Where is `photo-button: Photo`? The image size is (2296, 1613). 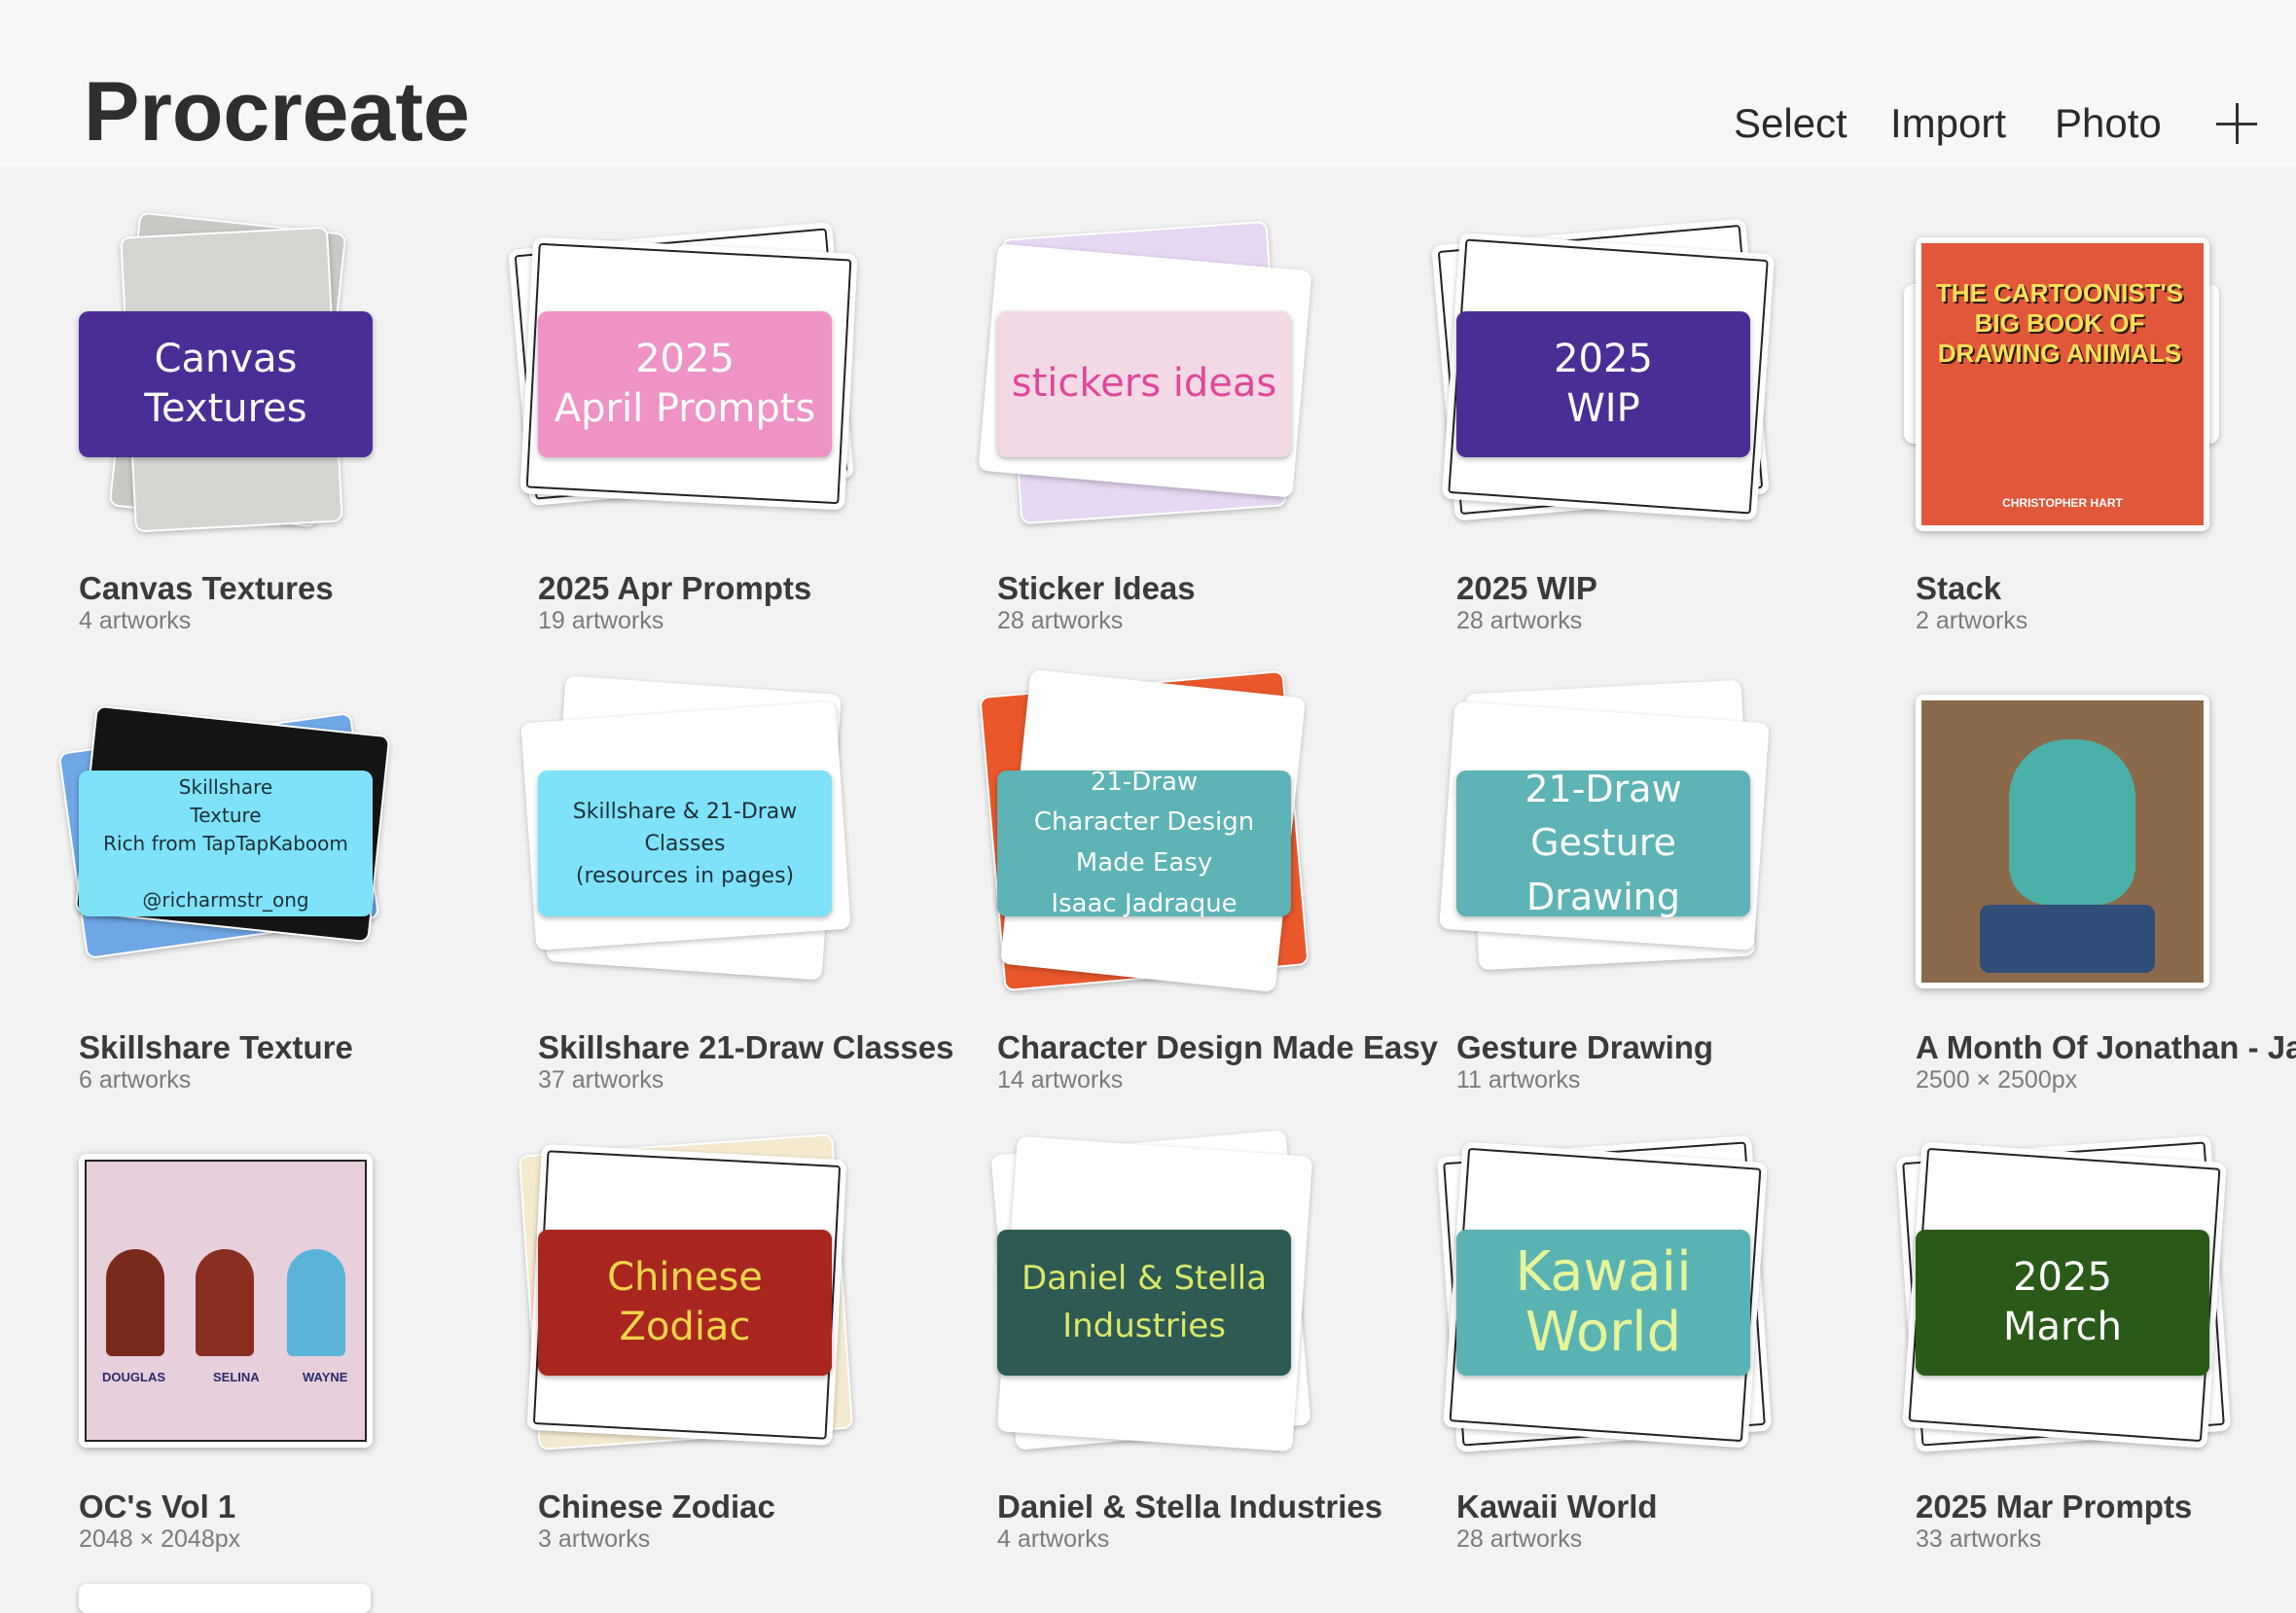 photo-button: Photo is located at coordinates (2108, 123).